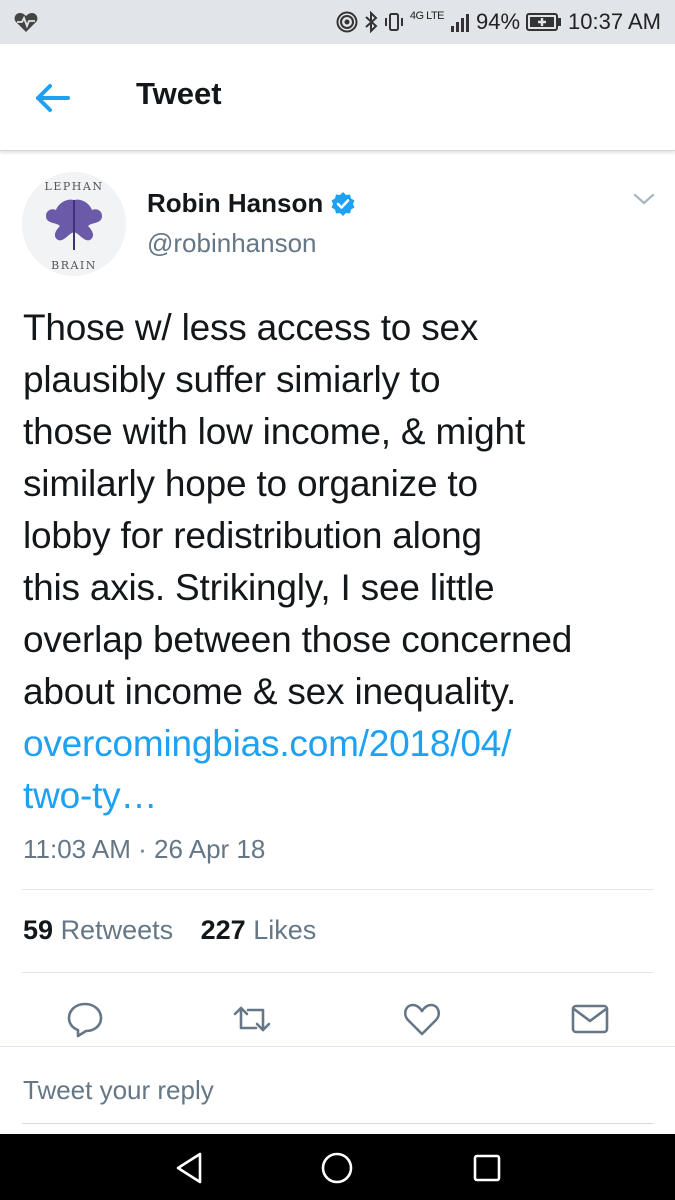 The width and height of the screenshot is (675, 1200). I want to click on battery-icon, so click(544, 22).